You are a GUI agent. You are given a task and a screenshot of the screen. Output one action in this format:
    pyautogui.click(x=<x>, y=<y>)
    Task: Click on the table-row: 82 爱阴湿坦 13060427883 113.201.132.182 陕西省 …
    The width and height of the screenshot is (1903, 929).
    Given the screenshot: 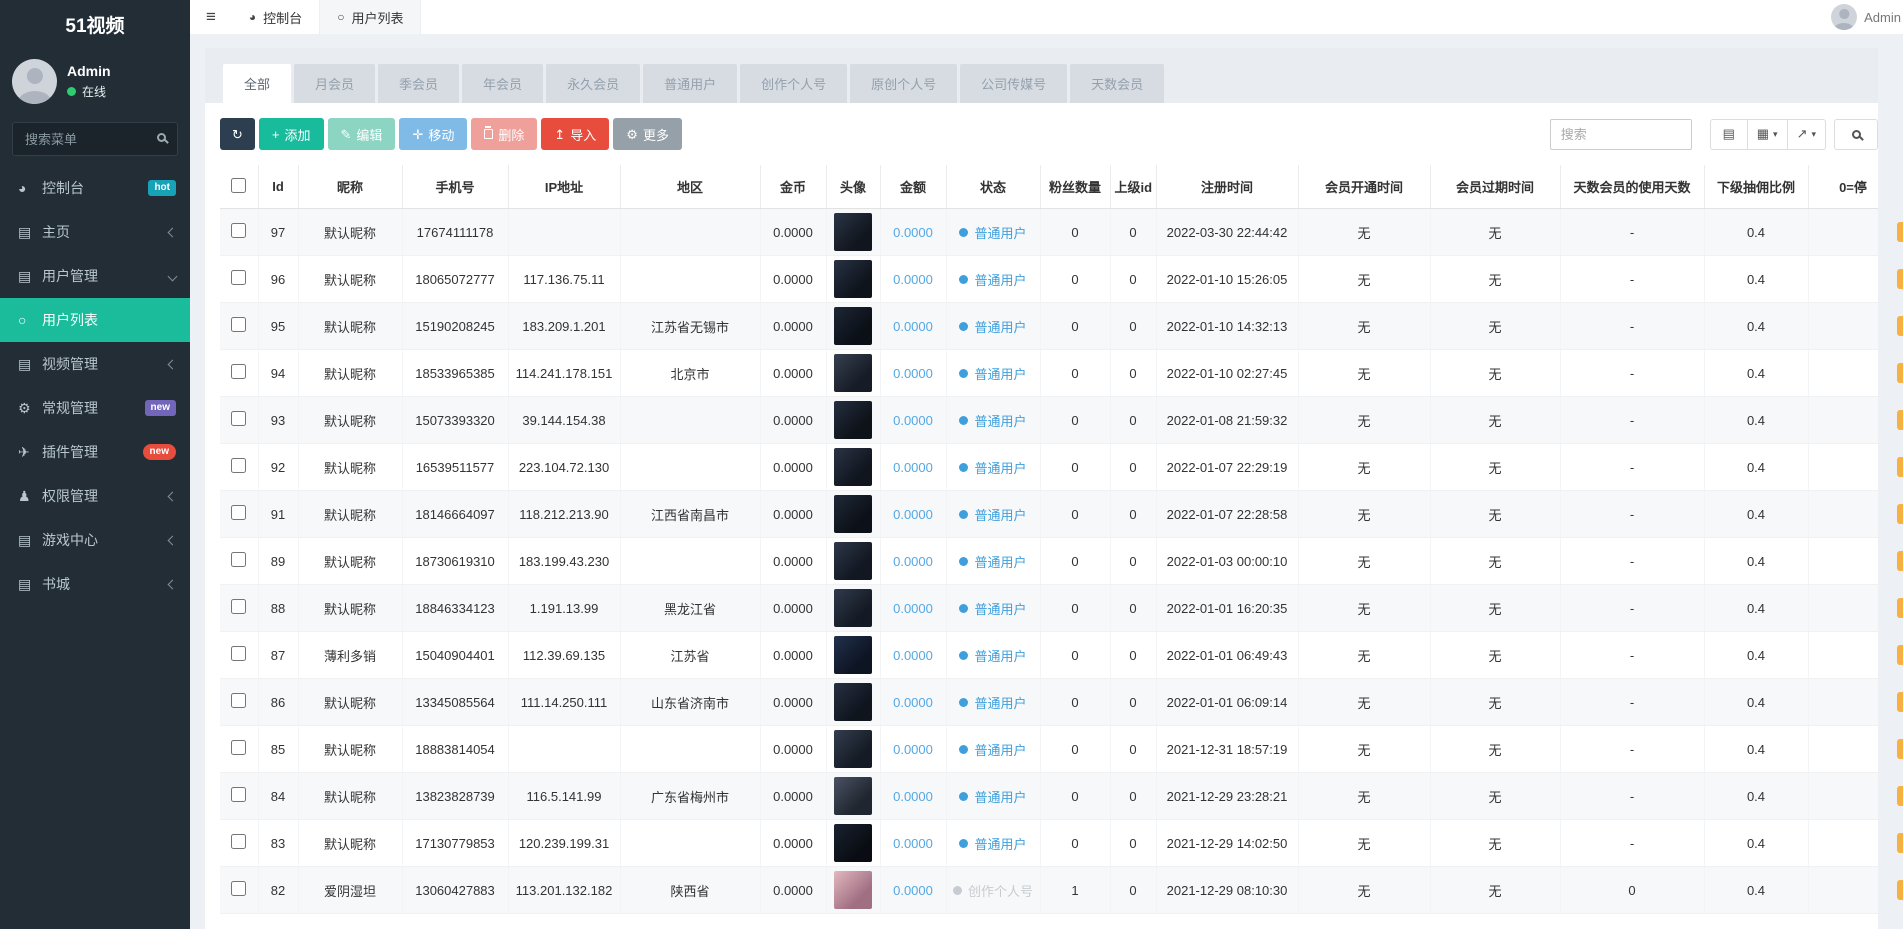 What is the action you would take?
    pyautogui.click(x=1049, y=890)
    